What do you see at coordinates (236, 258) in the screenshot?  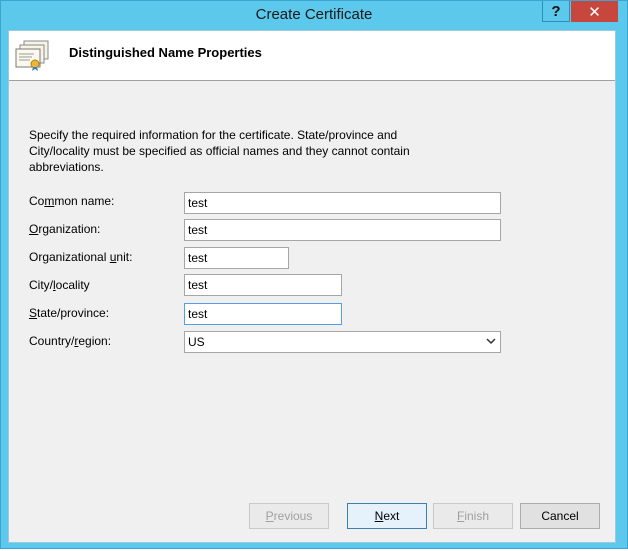 I see `org-unit-input: test` at bounding box center [236, 258].